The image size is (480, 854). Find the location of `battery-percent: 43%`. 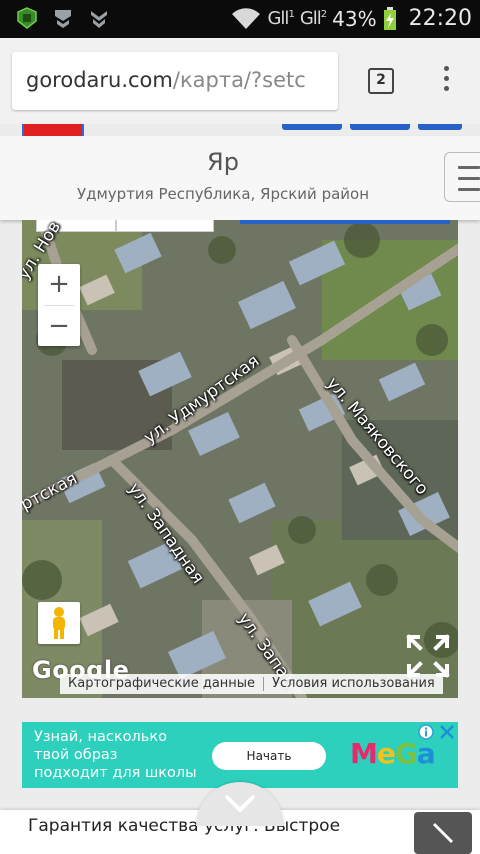

battery-percent: 43% is located at coordinates (354, 18).